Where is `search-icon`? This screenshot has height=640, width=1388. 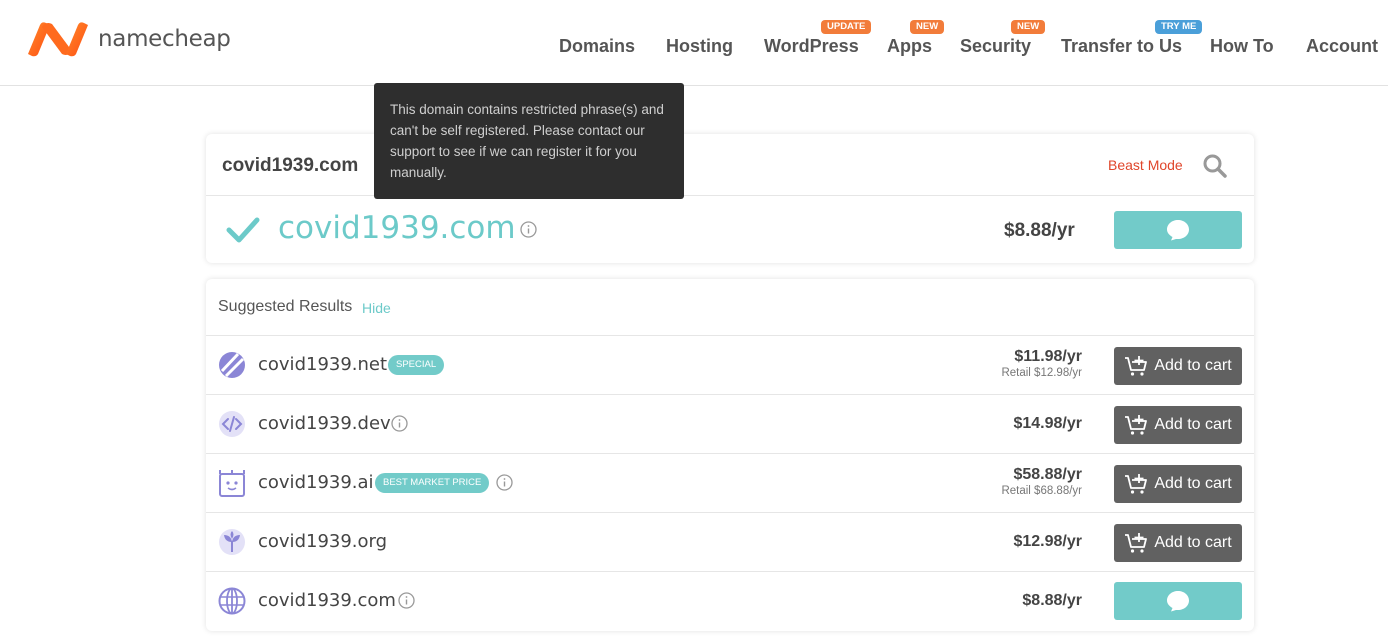
search-icon is located at coordinates (1215, 166).